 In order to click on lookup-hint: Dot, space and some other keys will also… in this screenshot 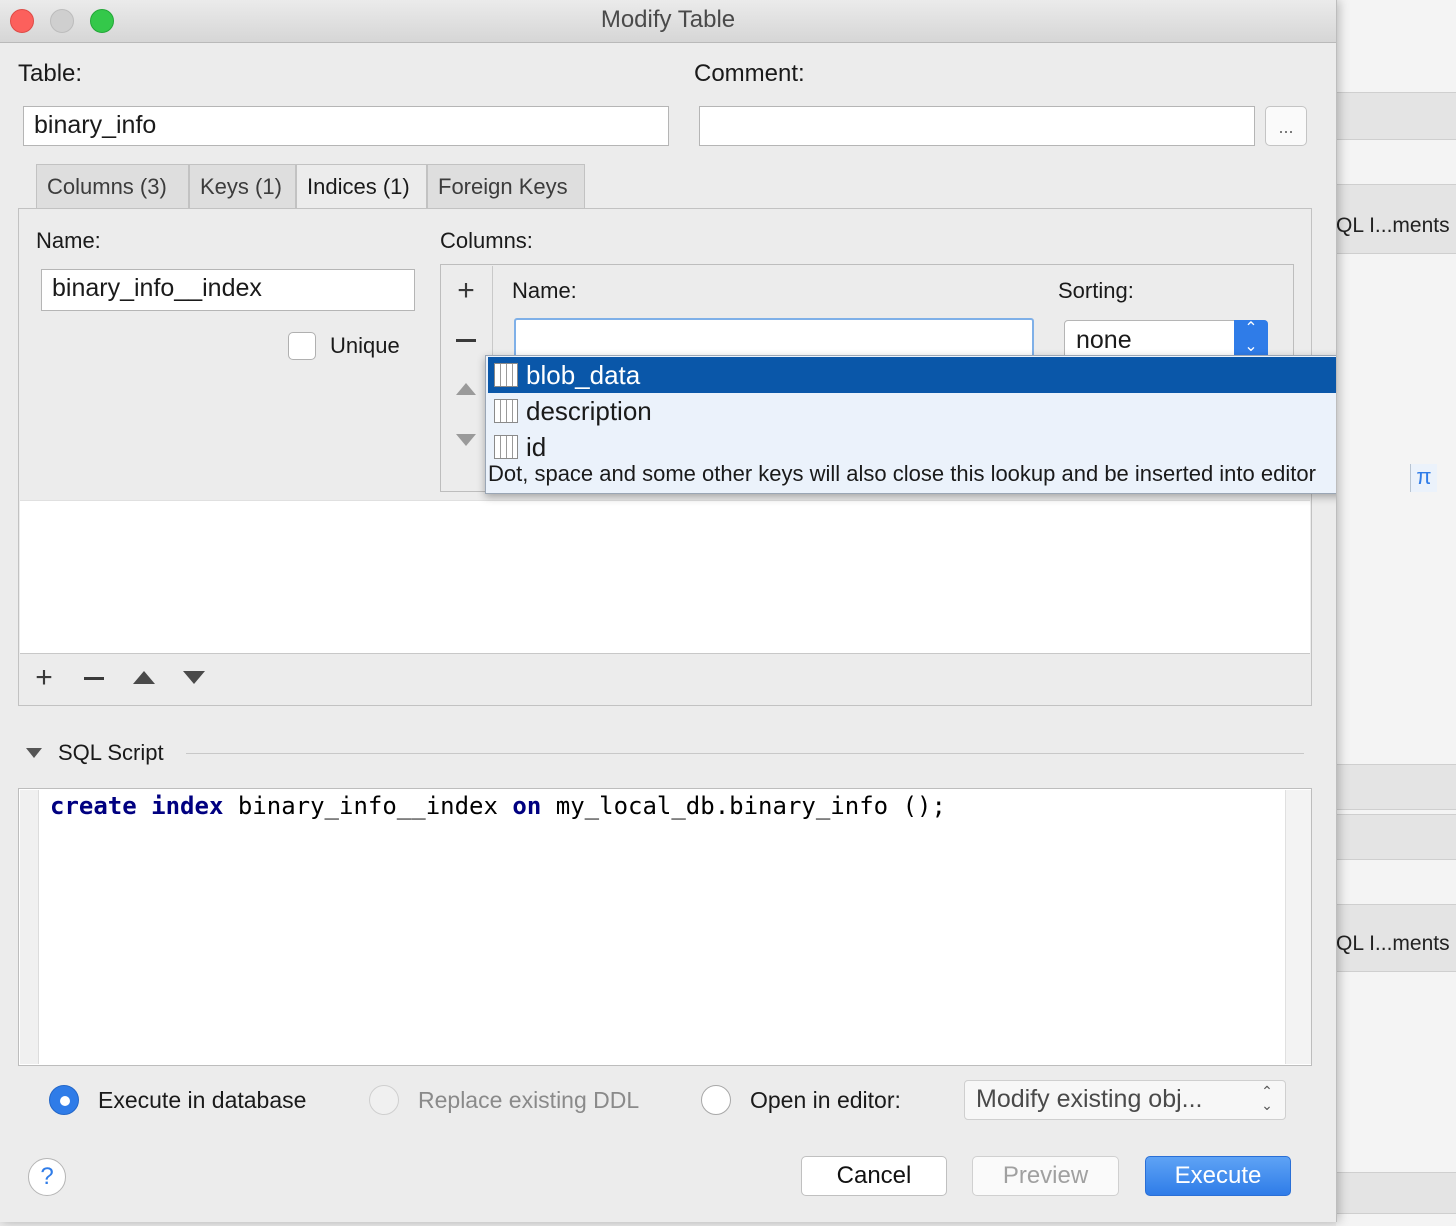, I will do `click(902, 473)`.